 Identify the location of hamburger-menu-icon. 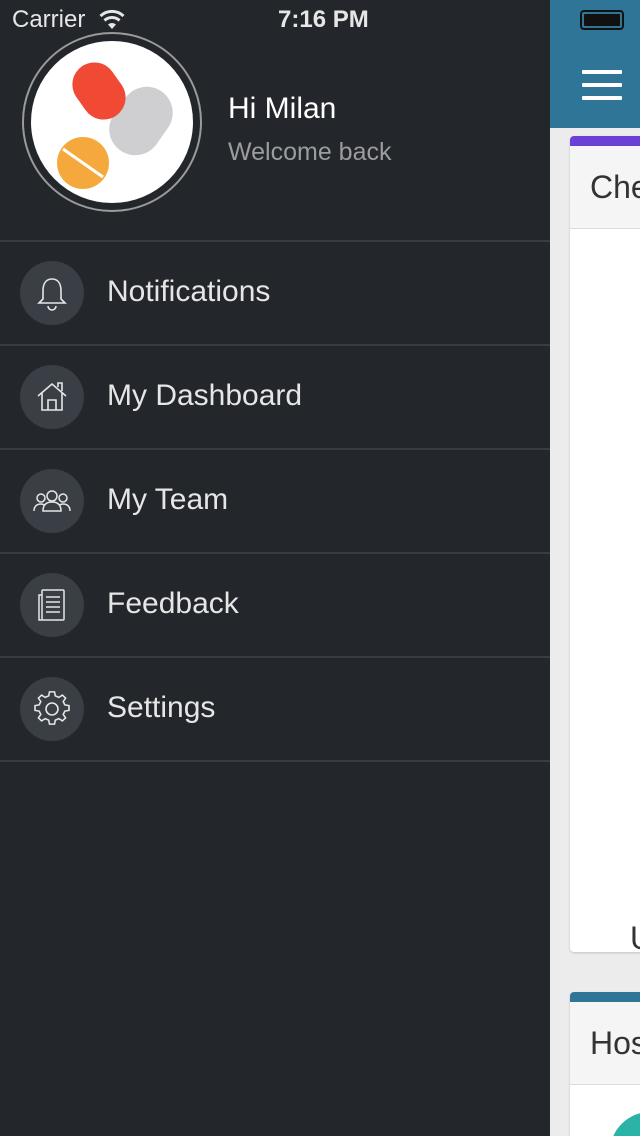
(602, 85).